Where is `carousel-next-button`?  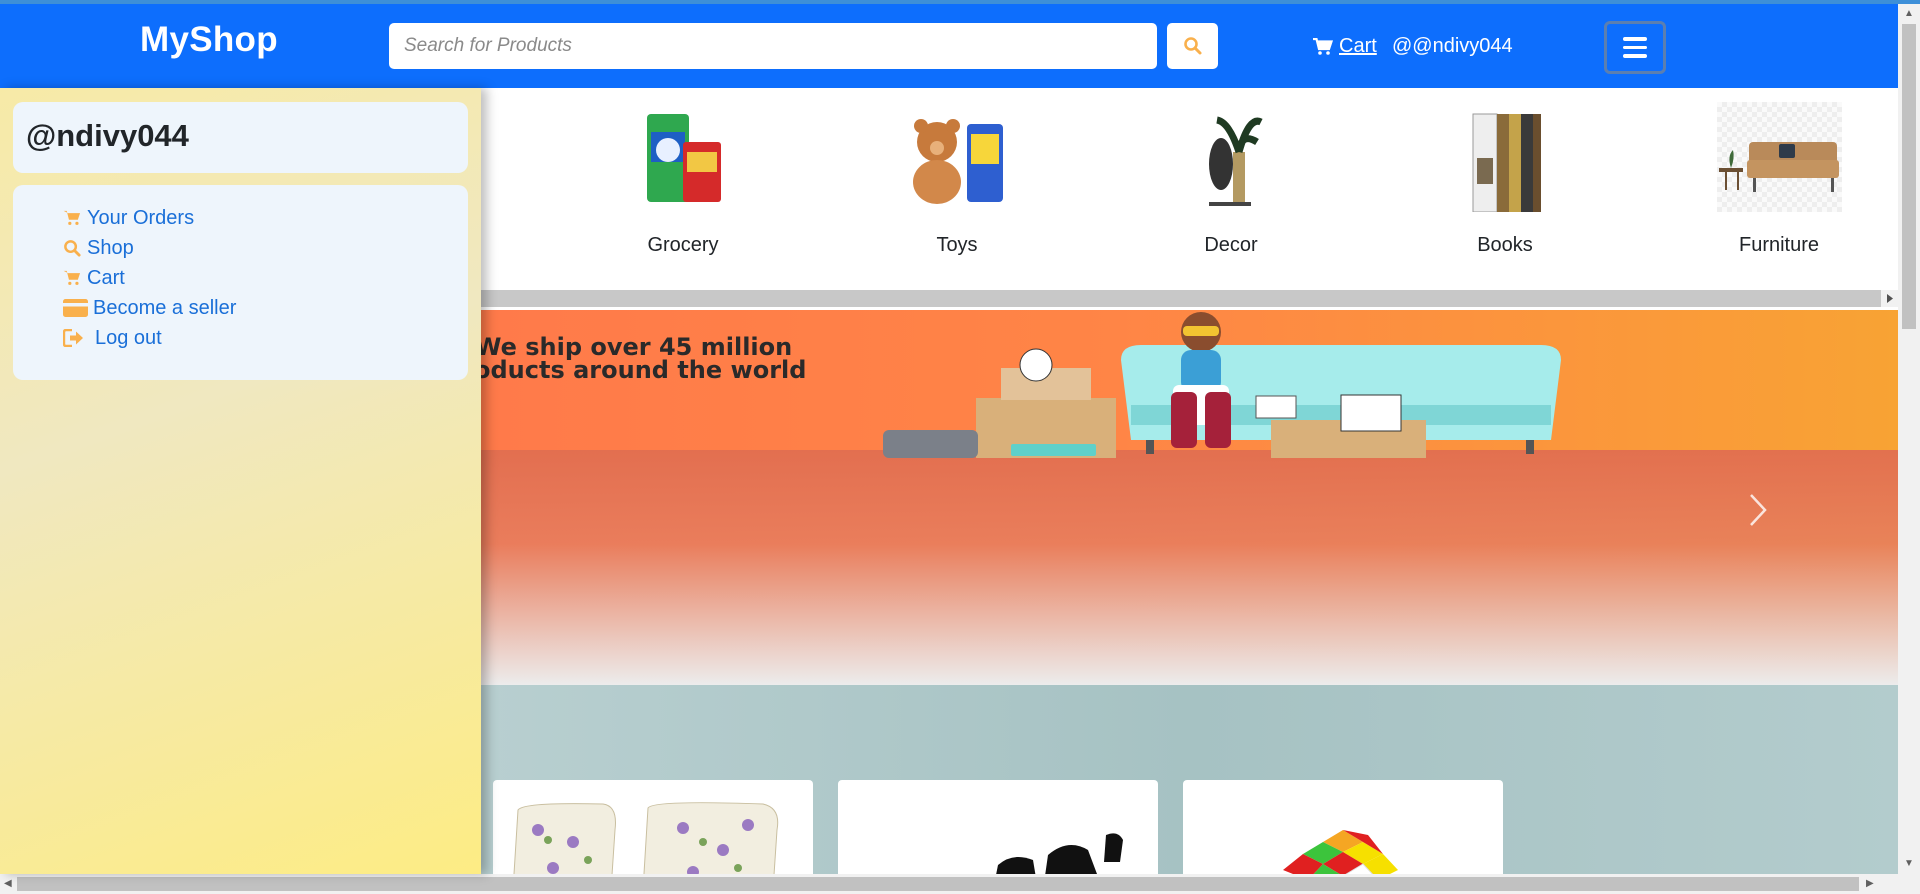
carousel-next-button is located at coordinates (1758, 510).